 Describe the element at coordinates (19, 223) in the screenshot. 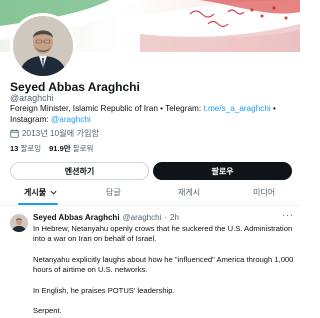

I see `post-avatar` at that location.